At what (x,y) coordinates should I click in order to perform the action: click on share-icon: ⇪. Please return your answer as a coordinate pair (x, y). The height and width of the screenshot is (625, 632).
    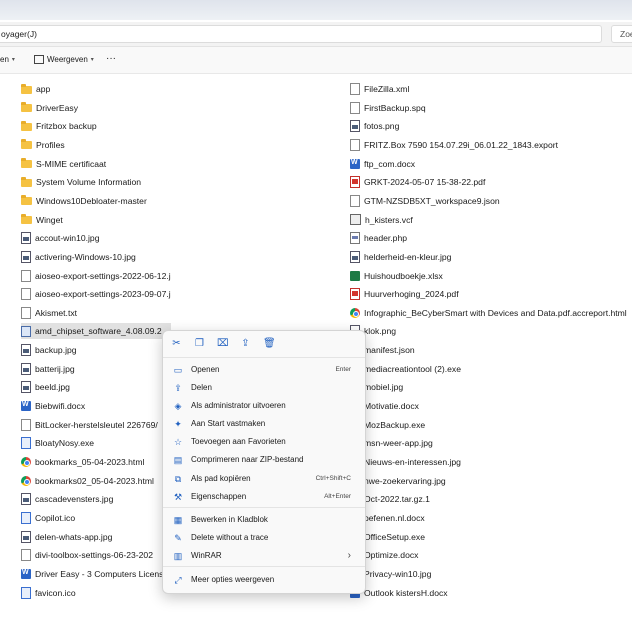
    Looking at the image, I should click on (245, 343).